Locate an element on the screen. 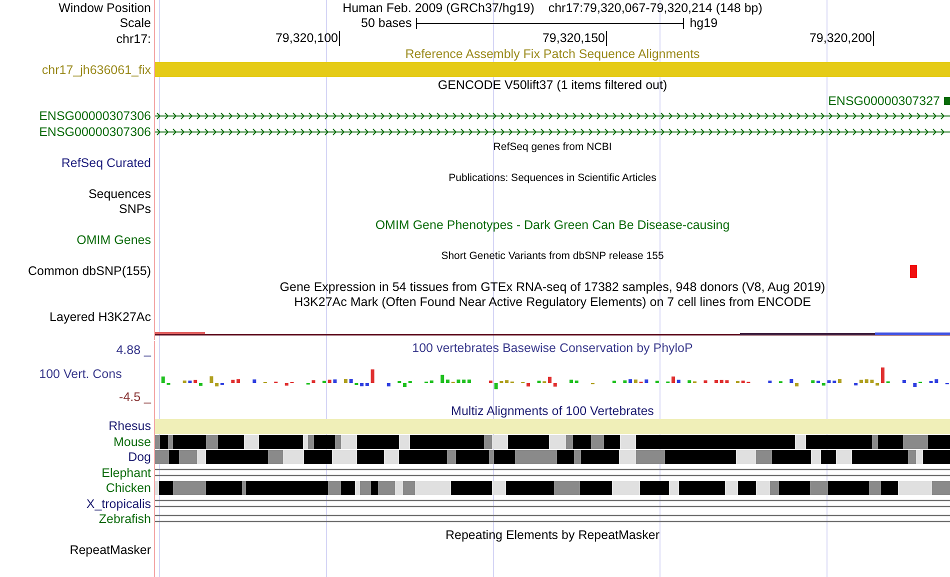  gene-name: ENSG00000307327 is located at coordinates (884, 101).